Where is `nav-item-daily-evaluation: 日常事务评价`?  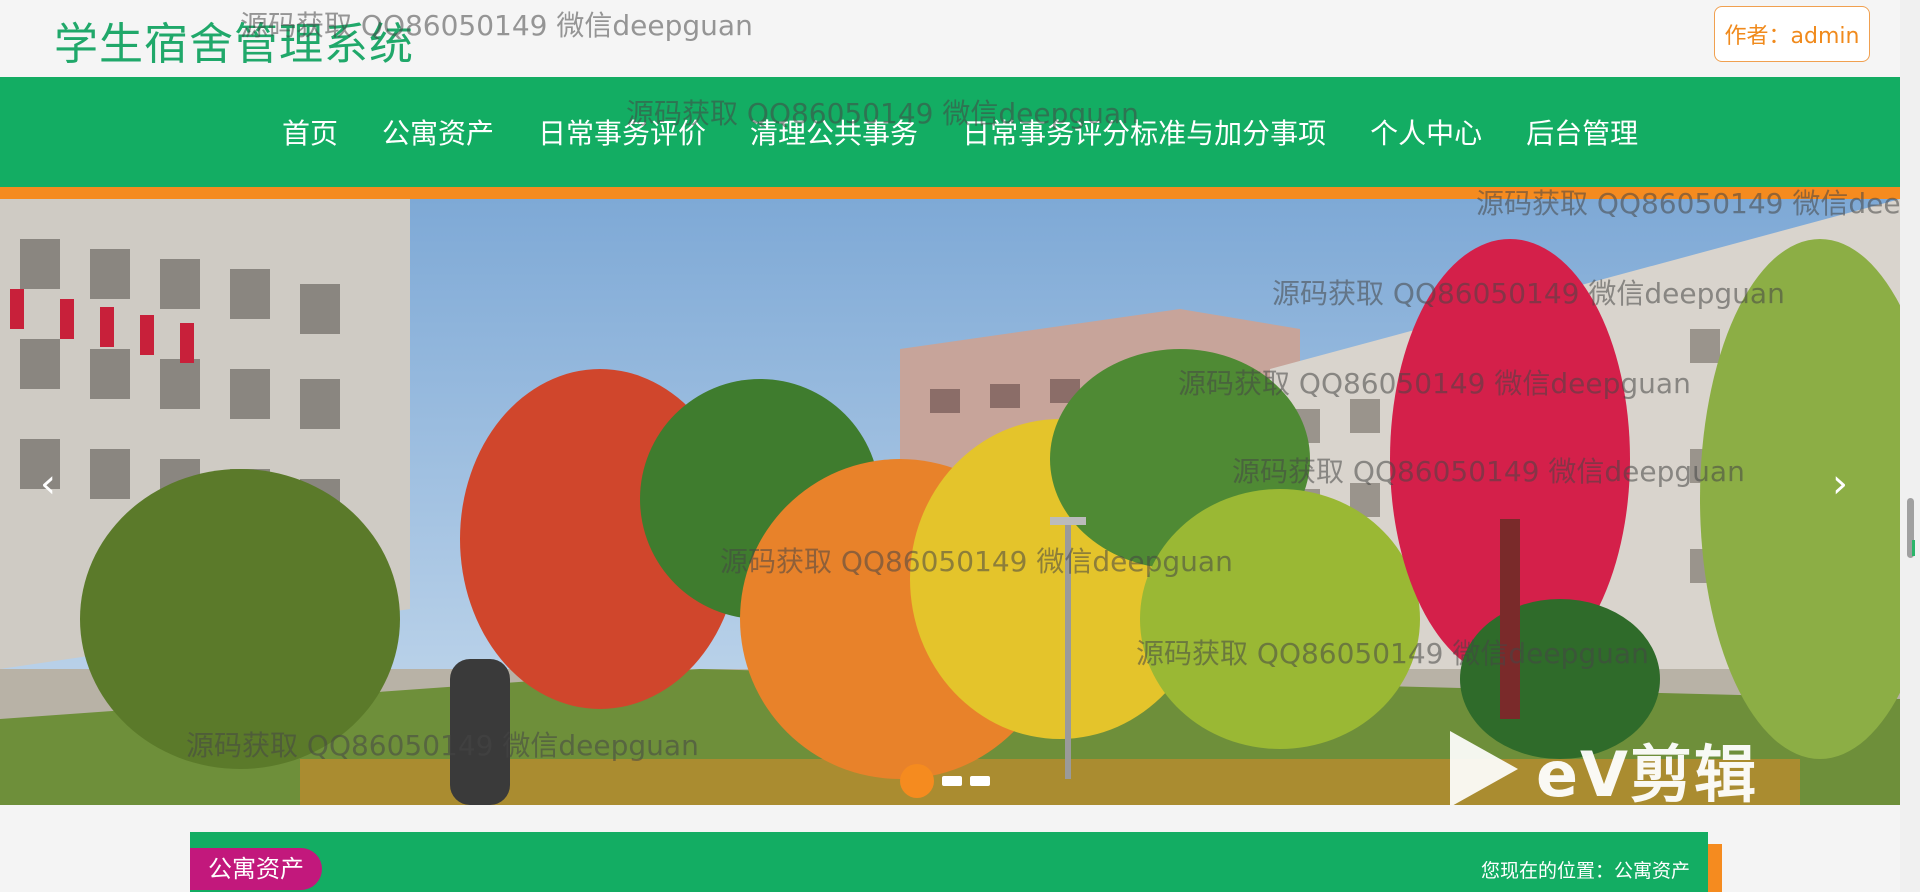
nav-item-daily-evaluation: 日常事务评价 is located at coordinates (622, 132).